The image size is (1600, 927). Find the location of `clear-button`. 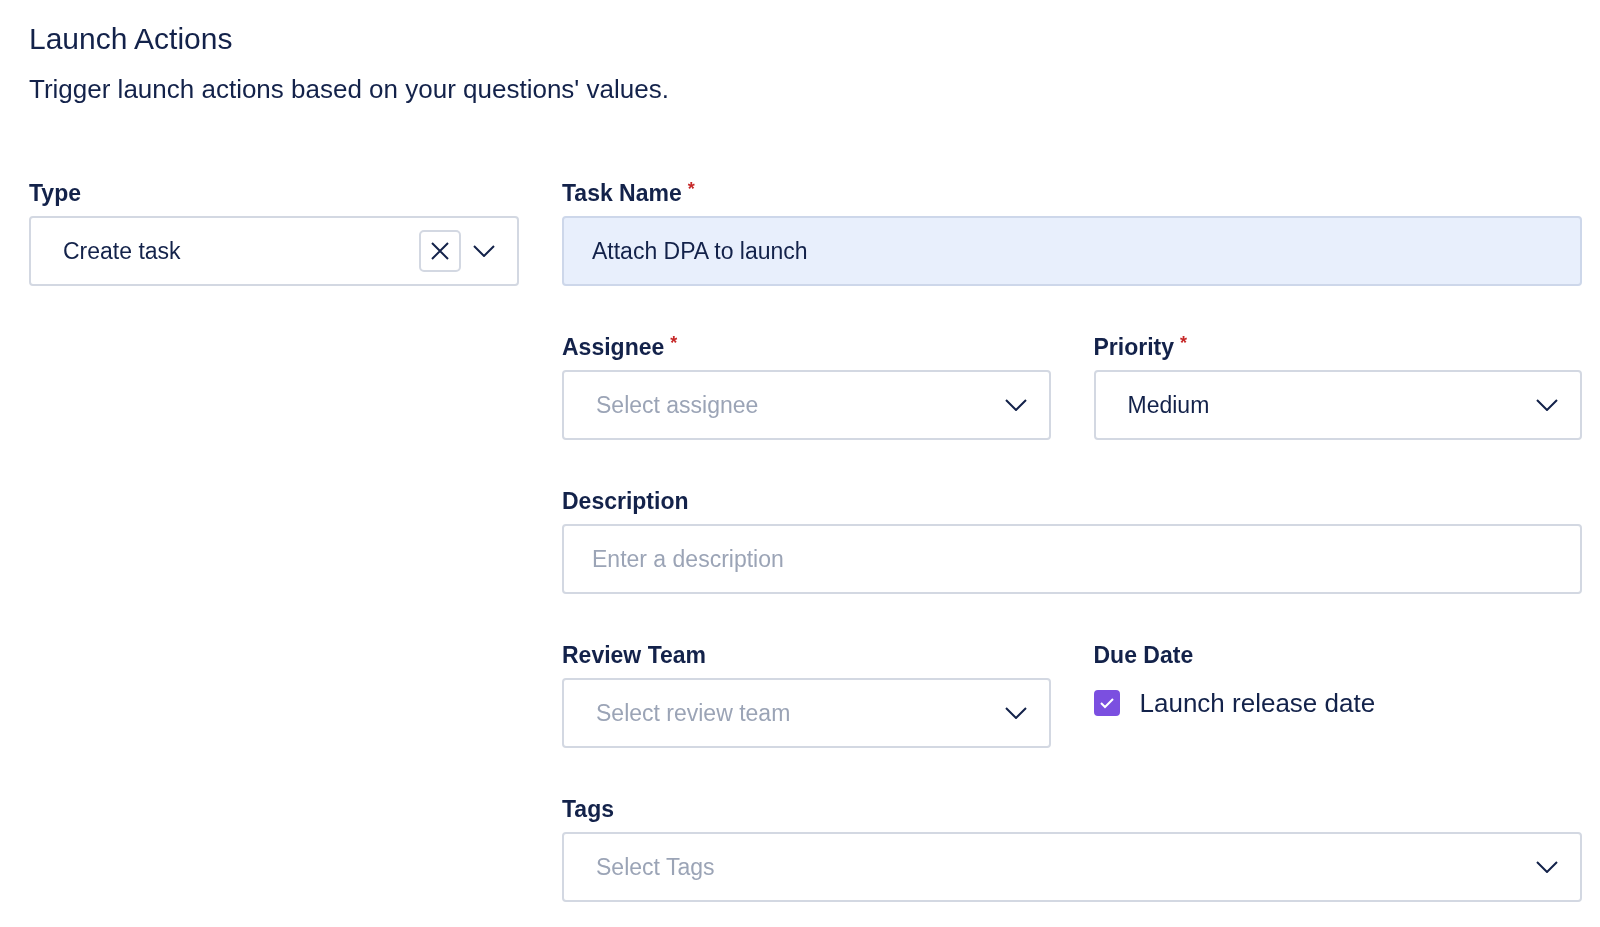

clear-button is located at coordinates (440, 251).